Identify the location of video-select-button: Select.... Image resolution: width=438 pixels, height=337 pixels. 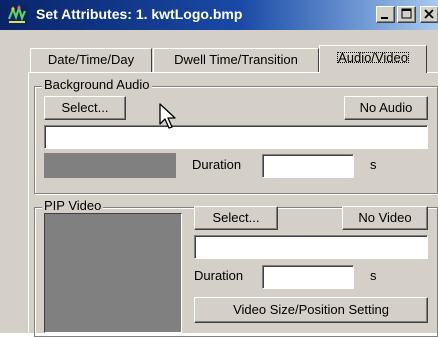
(236, 218).